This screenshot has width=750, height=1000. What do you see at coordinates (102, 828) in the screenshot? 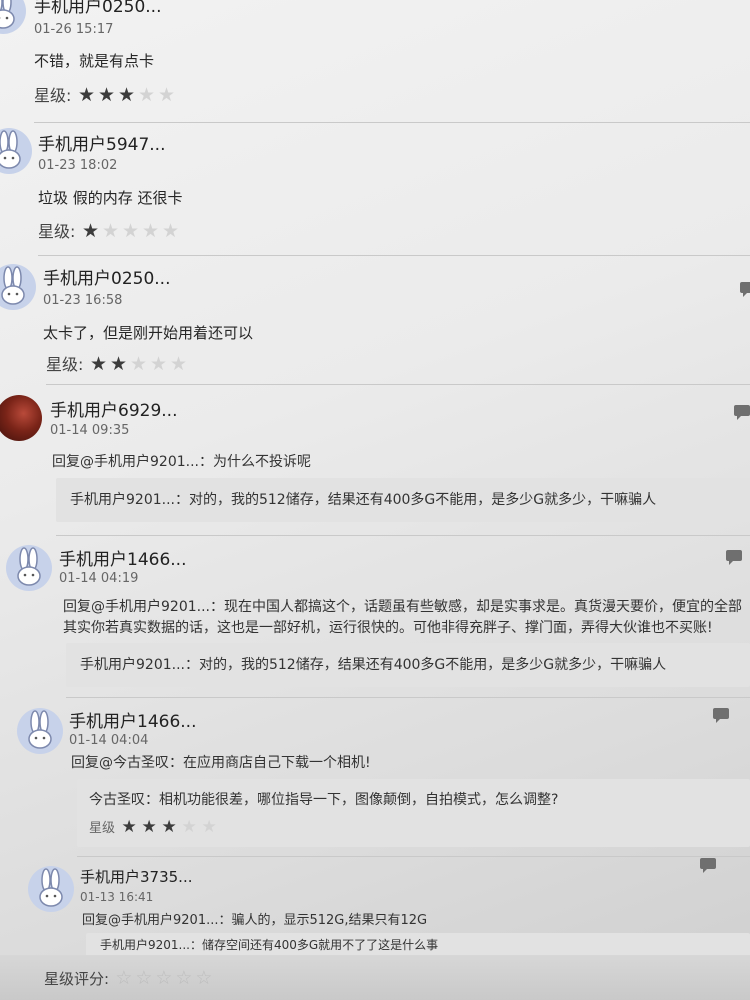
I see `rating-label: 星级` at bounding box center [102, 828].